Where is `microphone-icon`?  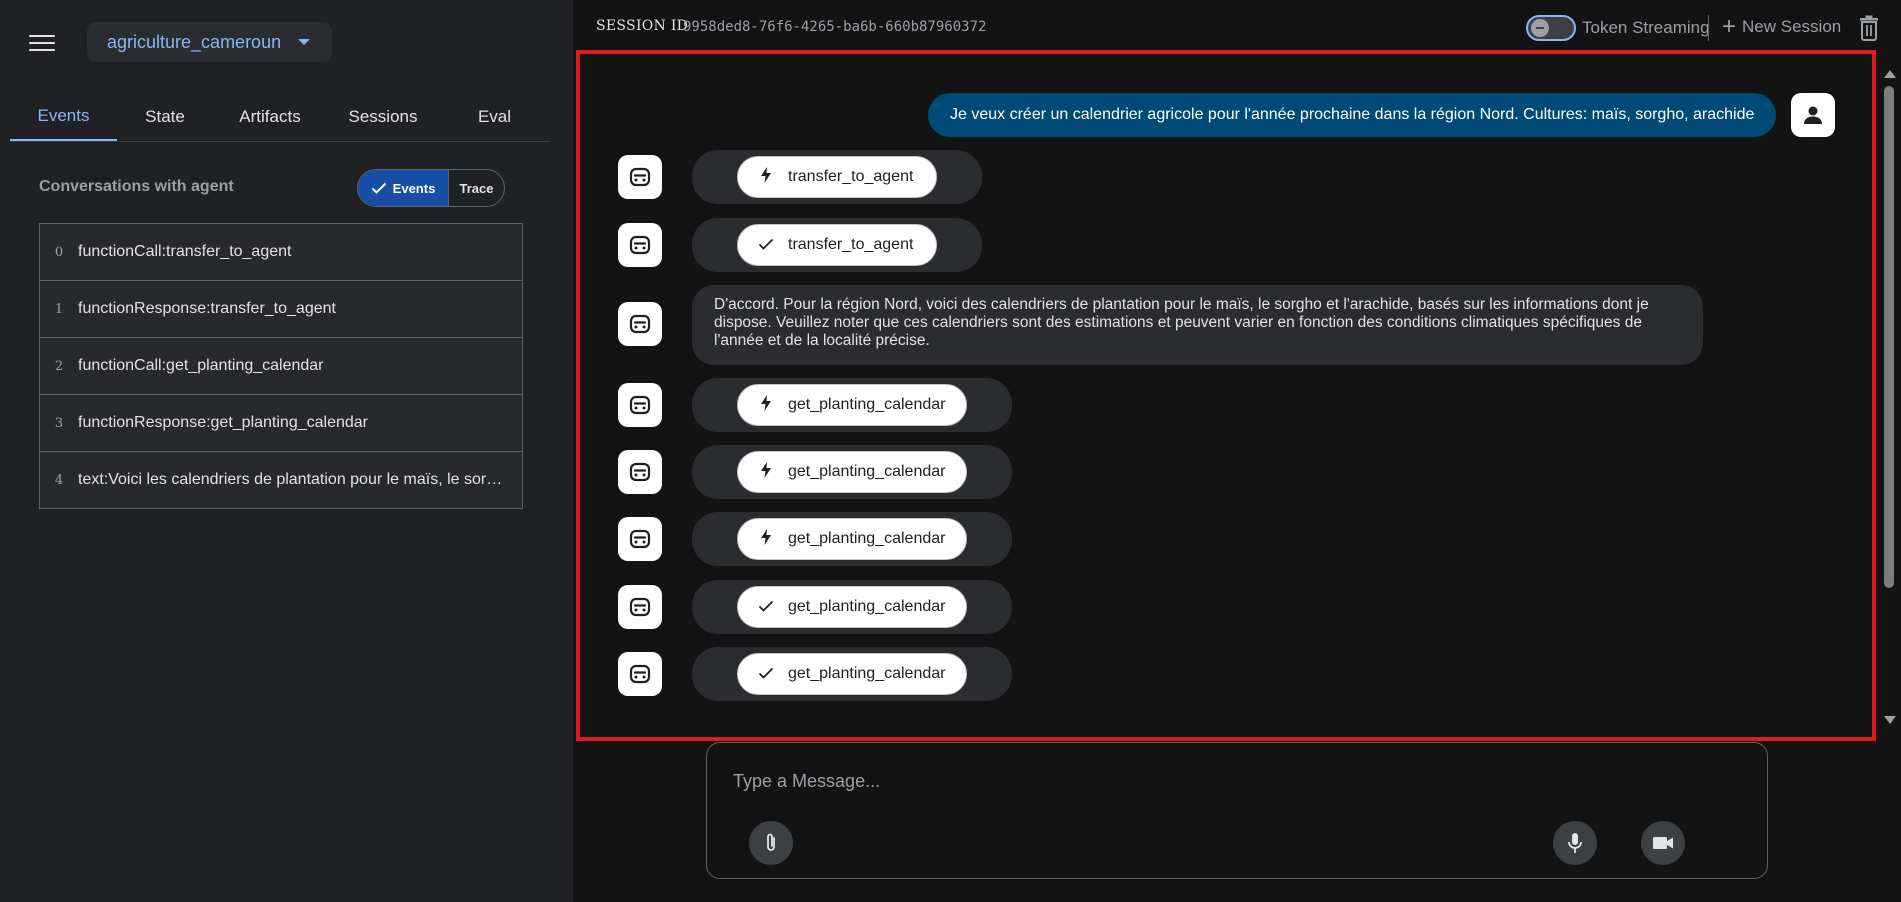 microphone-icon is located at coordinates (1575, 843).